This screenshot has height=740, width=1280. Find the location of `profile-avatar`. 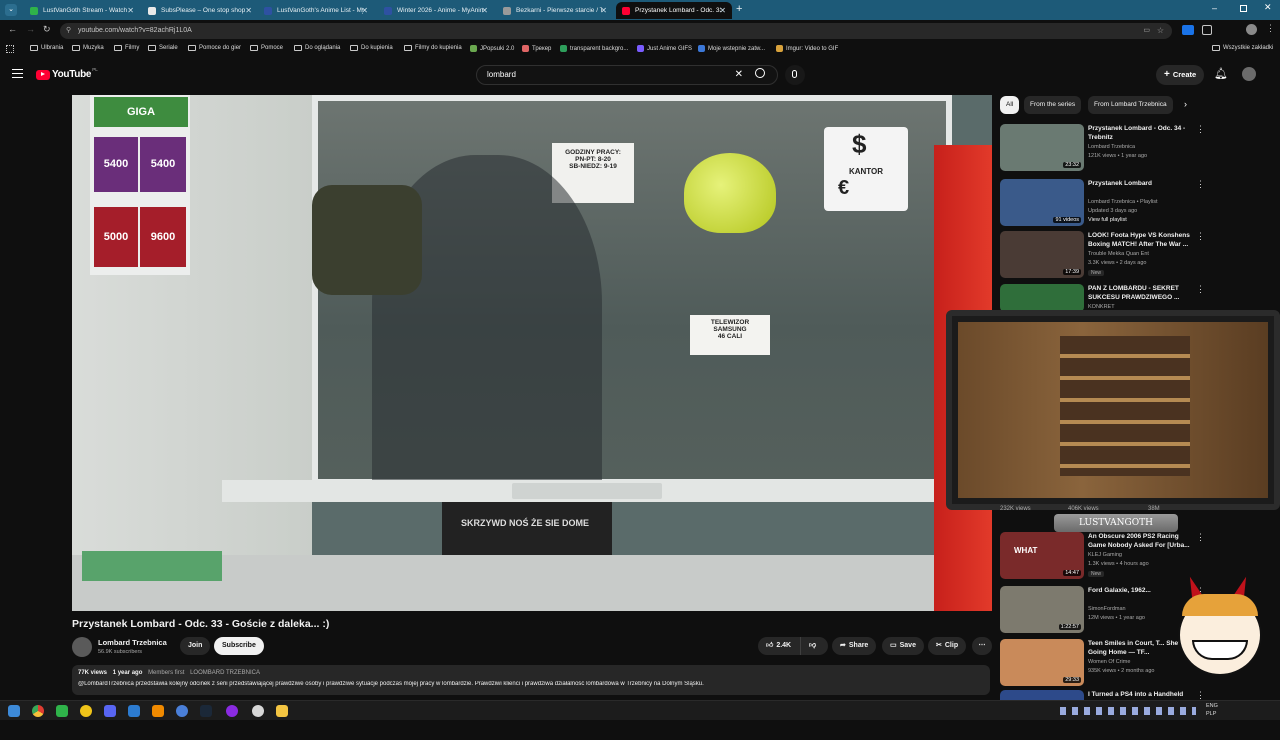

profile-avatar is located at coordinates (1251, 29).